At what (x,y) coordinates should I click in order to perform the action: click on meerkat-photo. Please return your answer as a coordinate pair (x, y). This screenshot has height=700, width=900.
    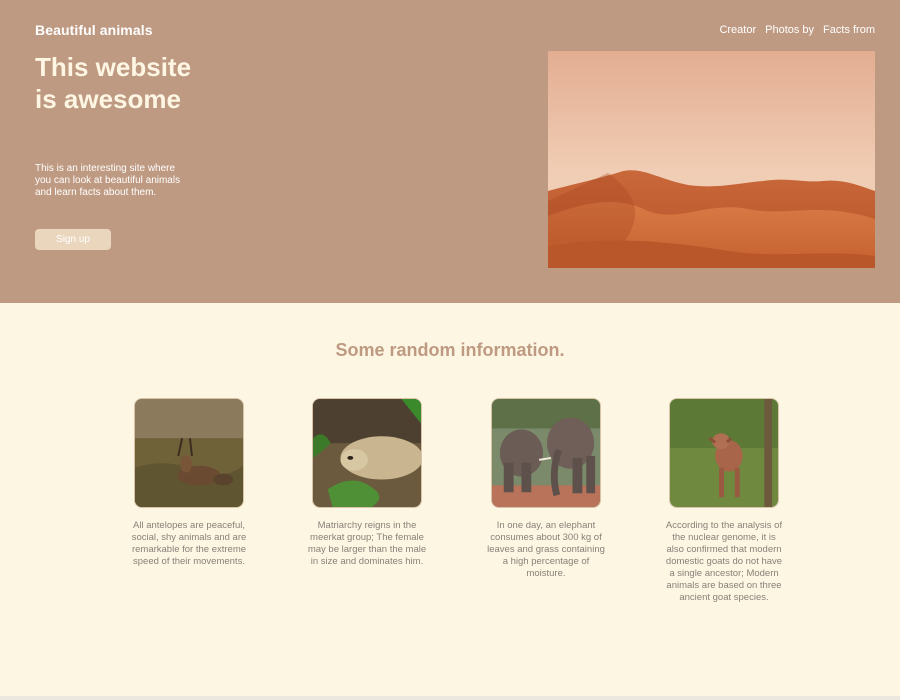
    Looking at the image, I should click on (367, 453).